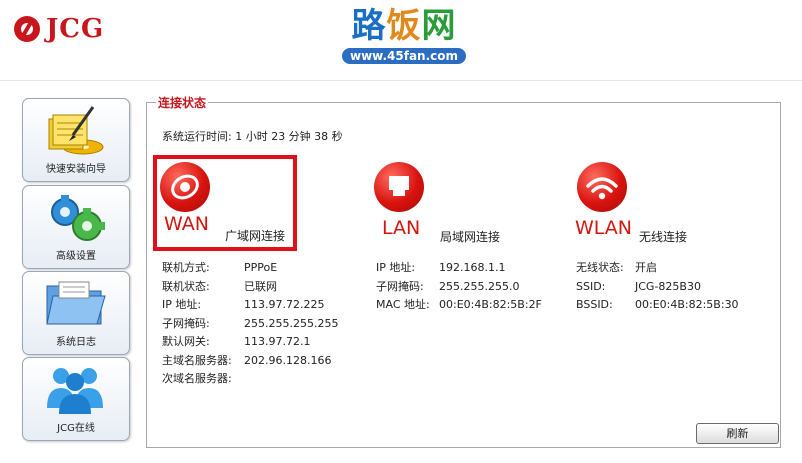 This screenshot has height=463, width=802. What do you see at coordinates (441, 267) in the screenshot?
I see `info-row: IP 地址: 192.168.1.1` at bounding box center [441, 267].